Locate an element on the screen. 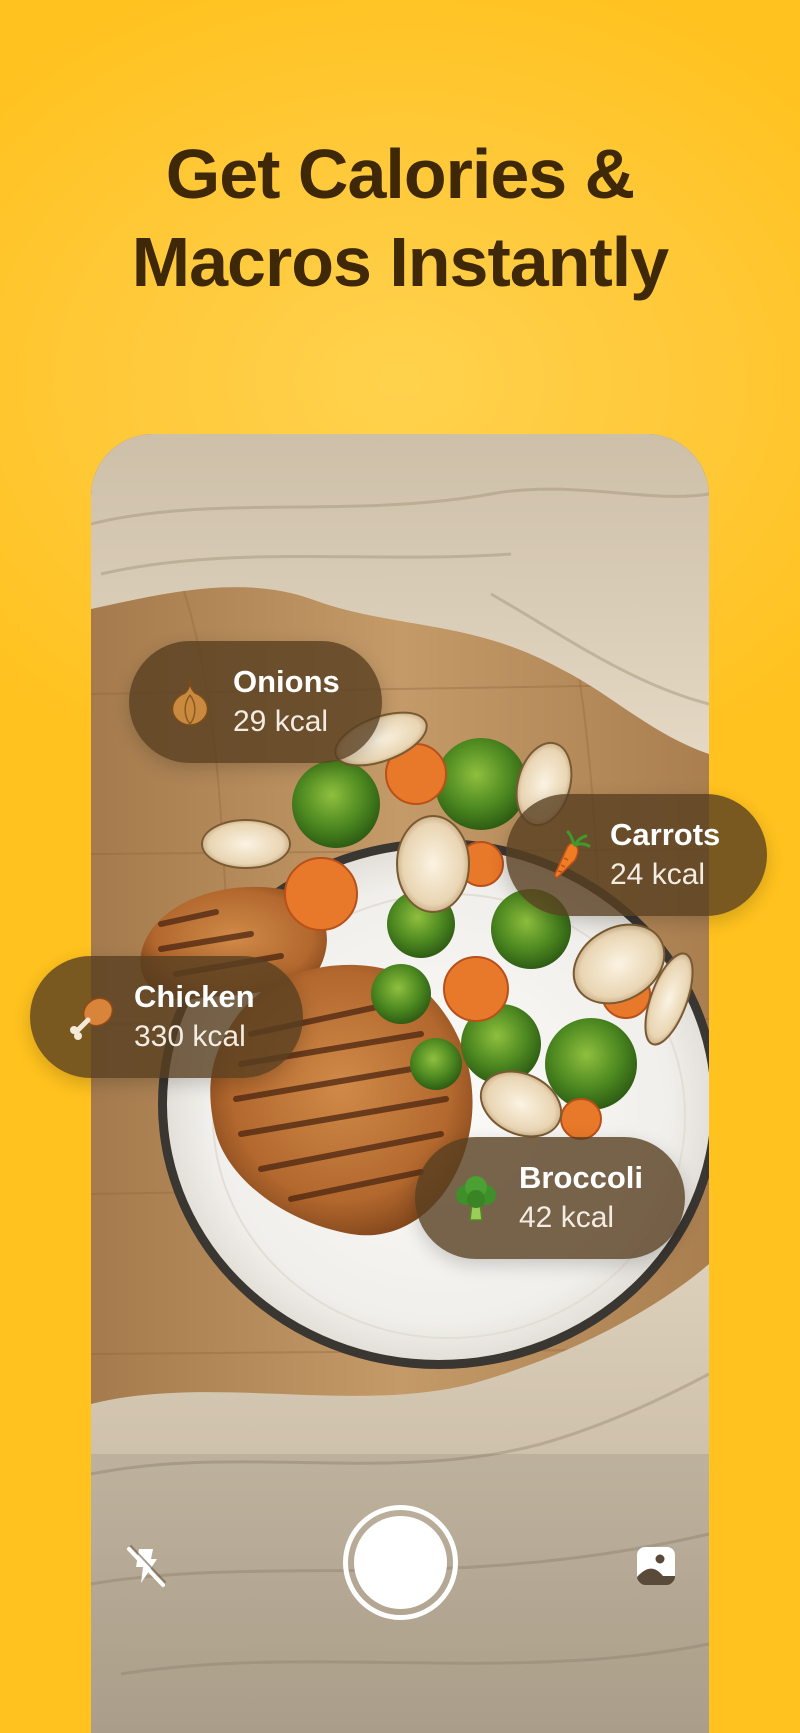 The image size is (800, 1733). gallery-icon is located at coordinates (656, 1566).